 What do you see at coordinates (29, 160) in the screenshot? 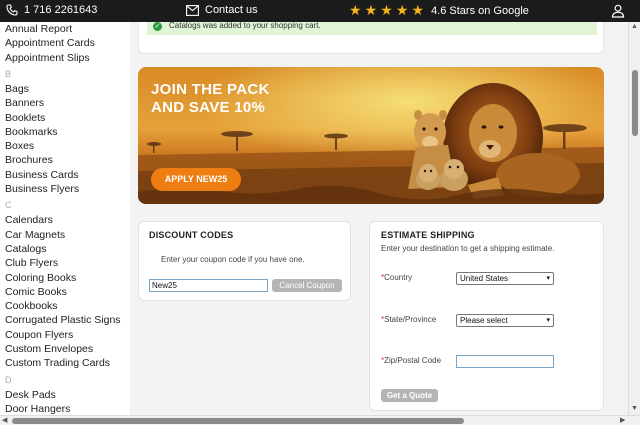
I see `sidebar-item-brochures: Brochures` at bounding box center [29, 160].